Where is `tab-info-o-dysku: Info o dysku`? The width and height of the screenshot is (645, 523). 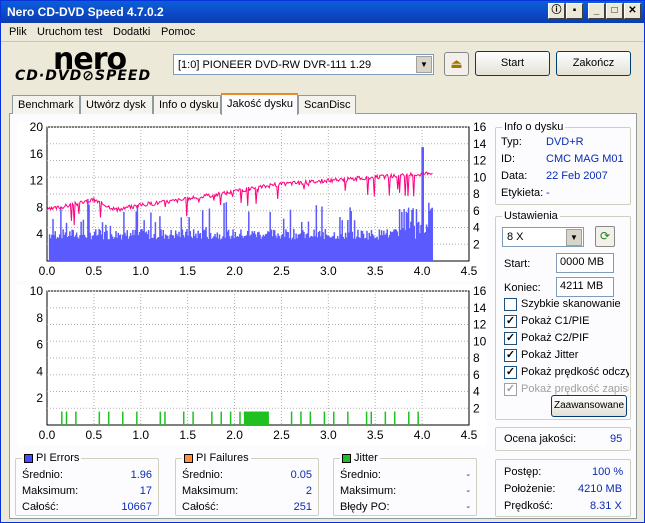 tab-info-o-dysku: Info o dysku is located at coordinates (187, 104).